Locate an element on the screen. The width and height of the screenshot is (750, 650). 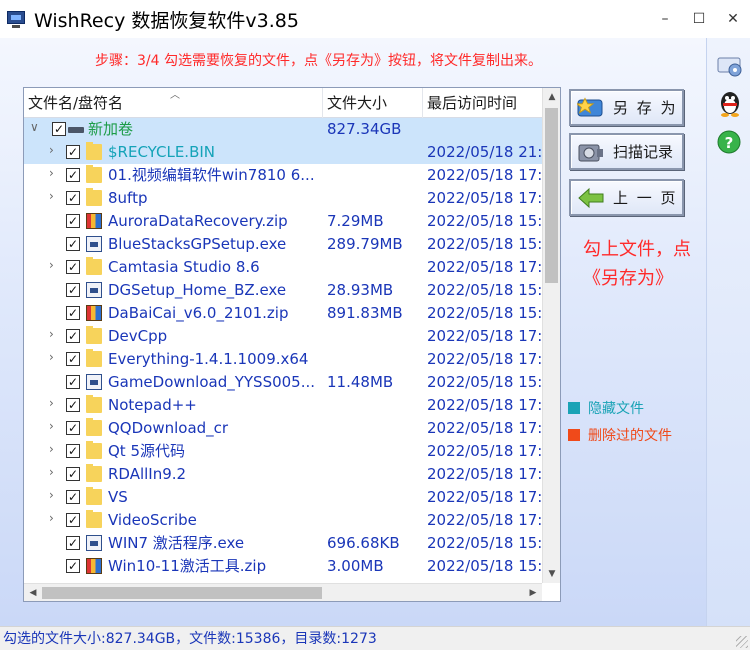
row-name: BlueStacksGPSetup.exe is located at coordinates (197, 244).